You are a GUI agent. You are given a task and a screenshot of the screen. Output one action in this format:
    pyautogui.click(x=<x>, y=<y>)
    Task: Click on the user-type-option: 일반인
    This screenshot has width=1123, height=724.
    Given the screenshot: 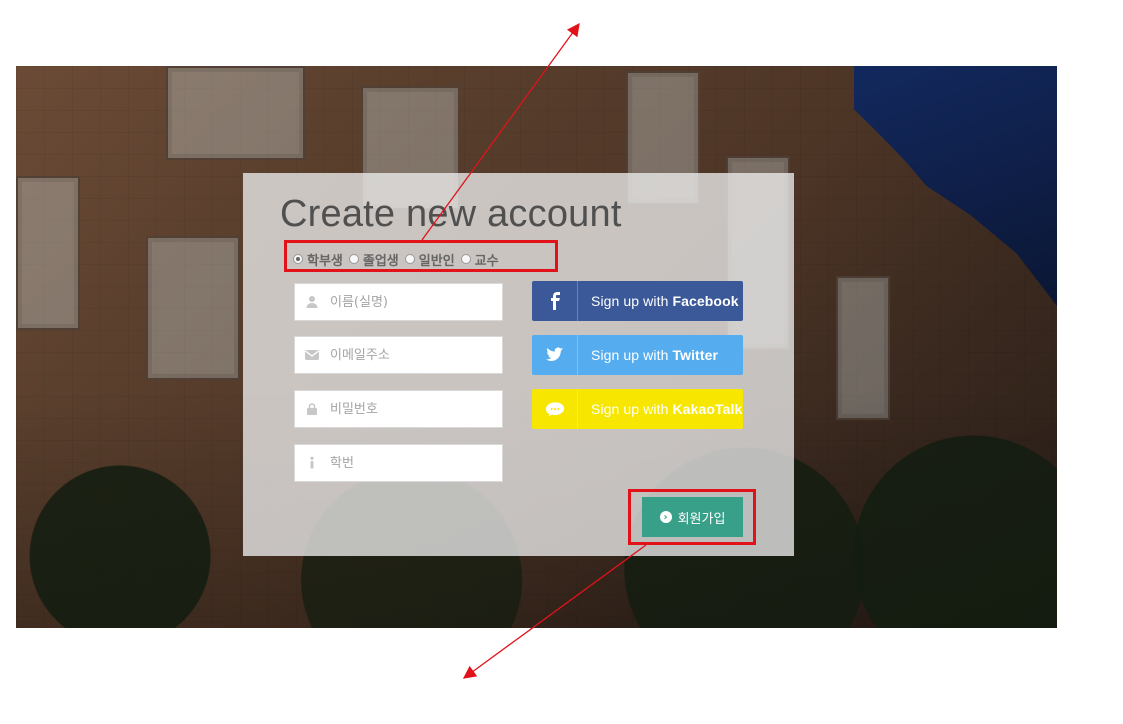 What is the action you would take?
    pyautogui.click(x=429, y=259)
    